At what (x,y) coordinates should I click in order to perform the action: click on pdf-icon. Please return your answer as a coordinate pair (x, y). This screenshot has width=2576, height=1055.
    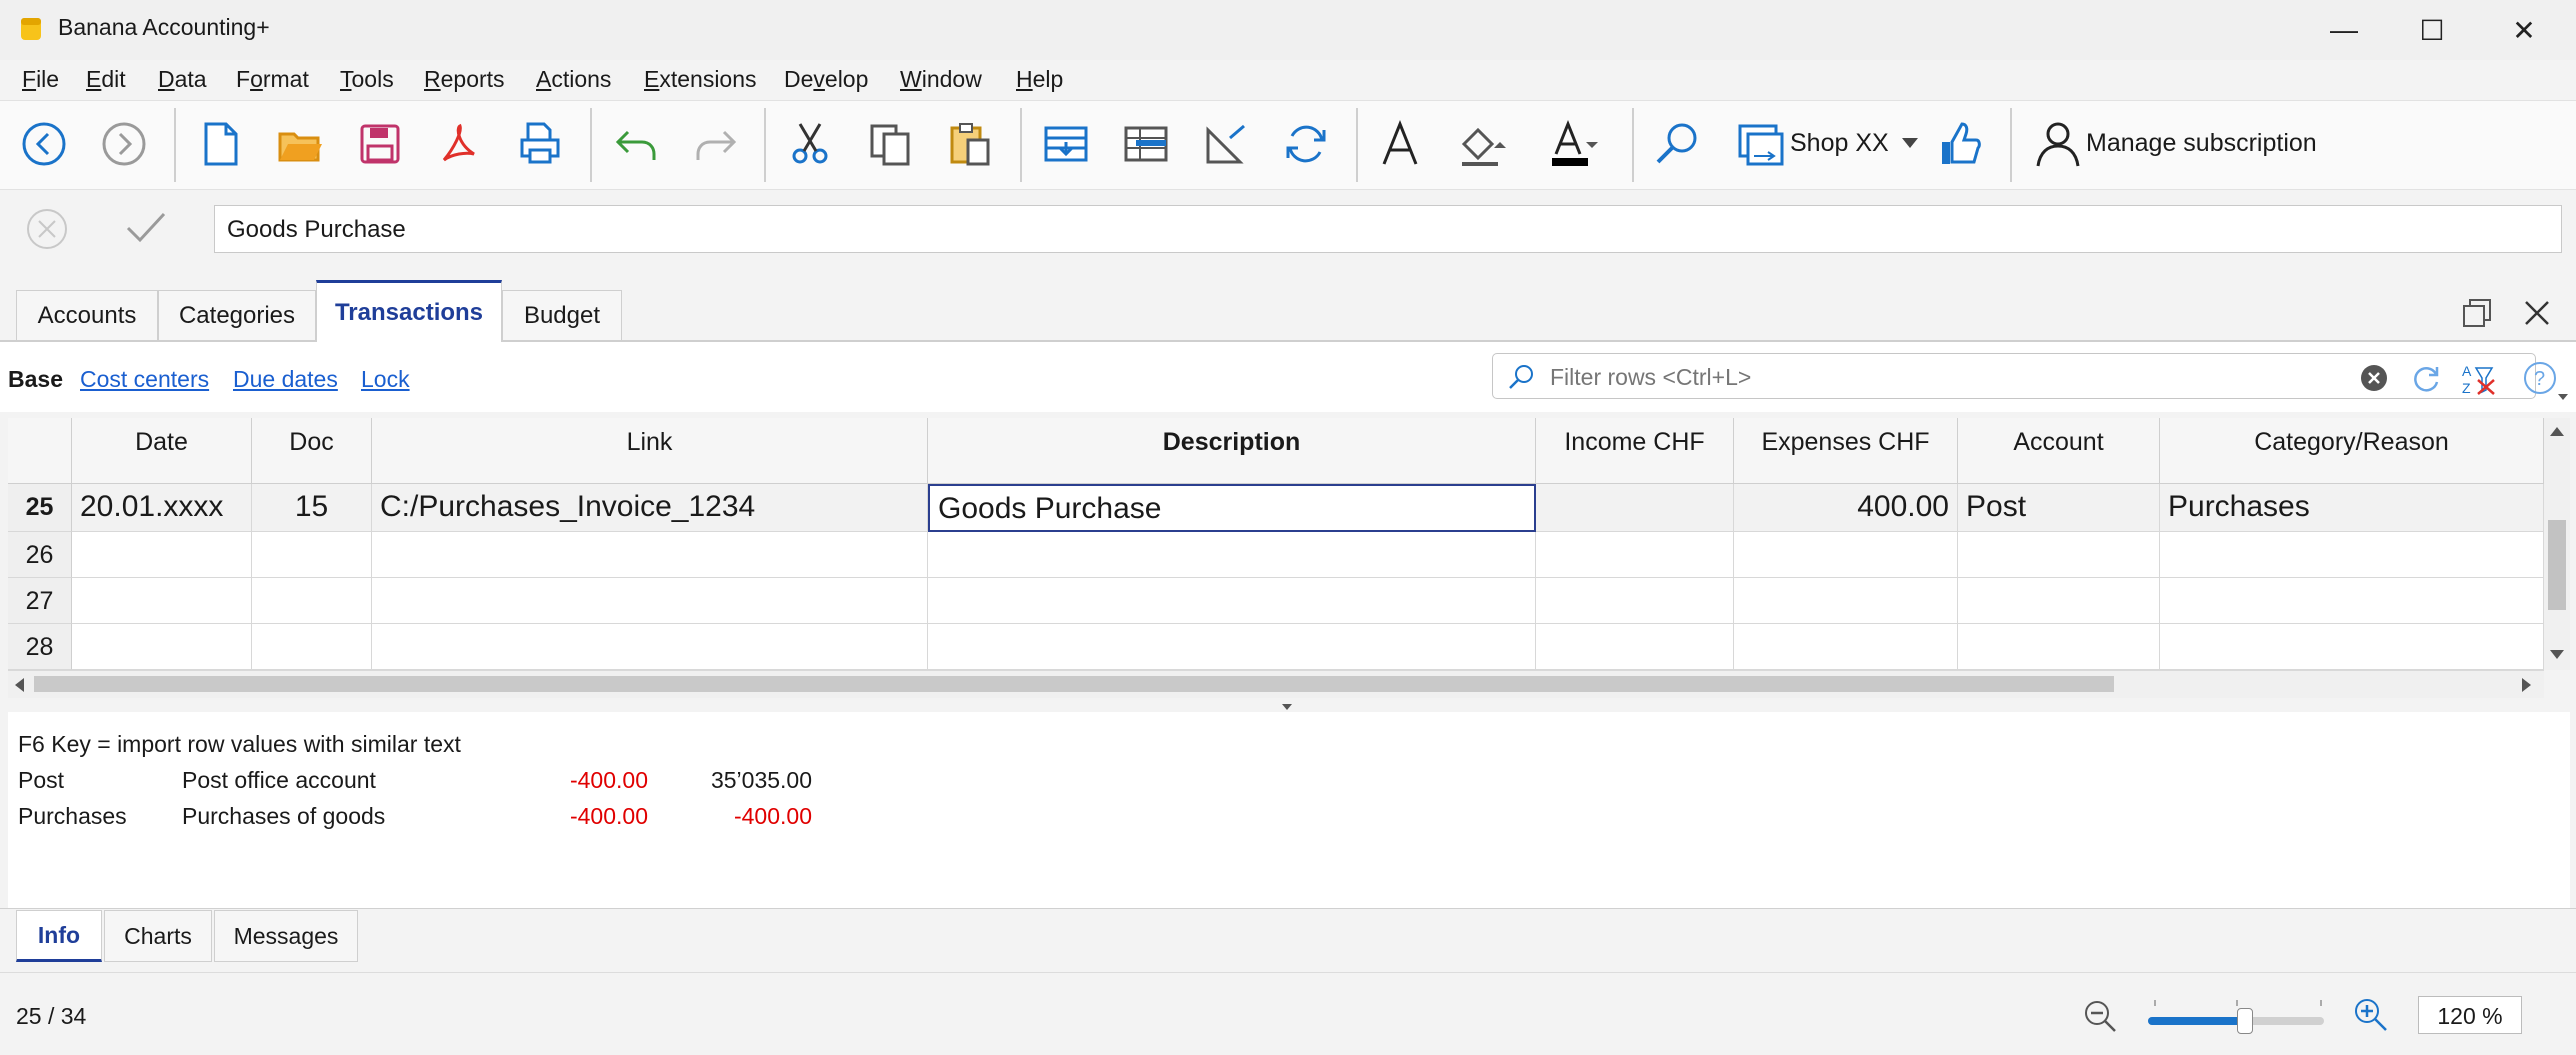
    Looking at the image, I should click on (460, 144).